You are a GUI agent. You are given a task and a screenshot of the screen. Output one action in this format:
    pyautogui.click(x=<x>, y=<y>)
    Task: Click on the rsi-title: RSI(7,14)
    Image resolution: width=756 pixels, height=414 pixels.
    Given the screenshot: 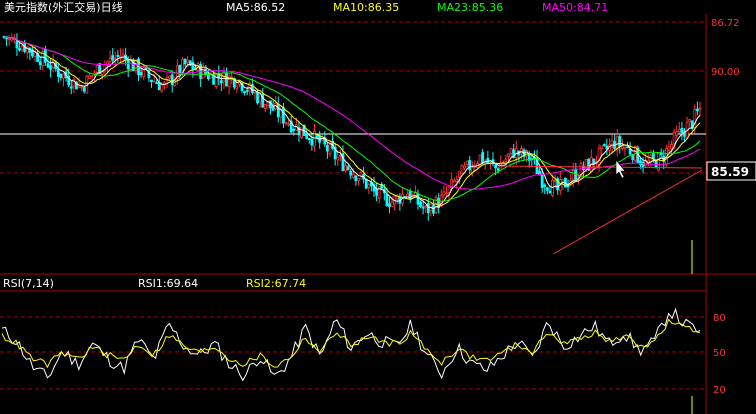 What is the action you would take?
    pyautogui.click(x=28, y=283)
    